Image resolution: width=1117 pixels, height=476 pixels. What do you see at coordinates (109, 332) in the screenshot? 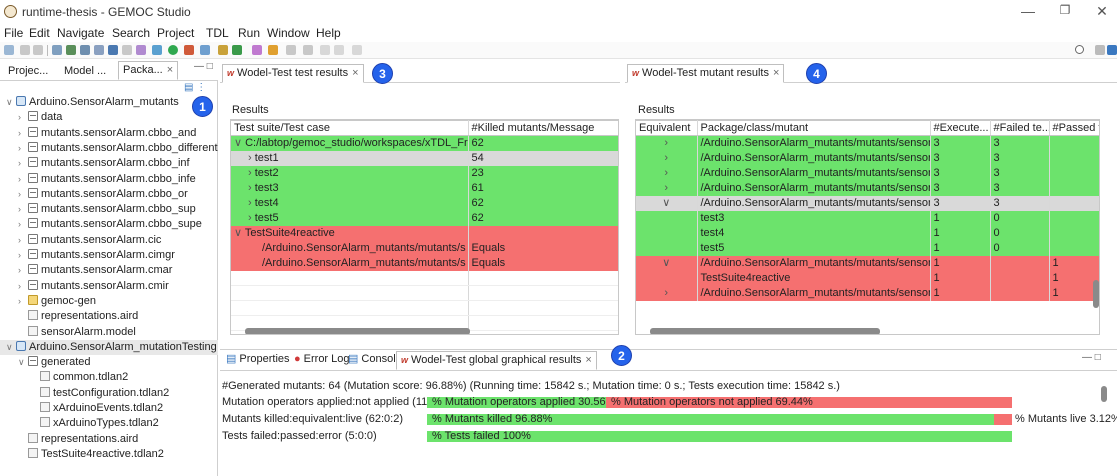
I see `tree-file-model: sensorAlarm.model` at bounding box center [109, 332].